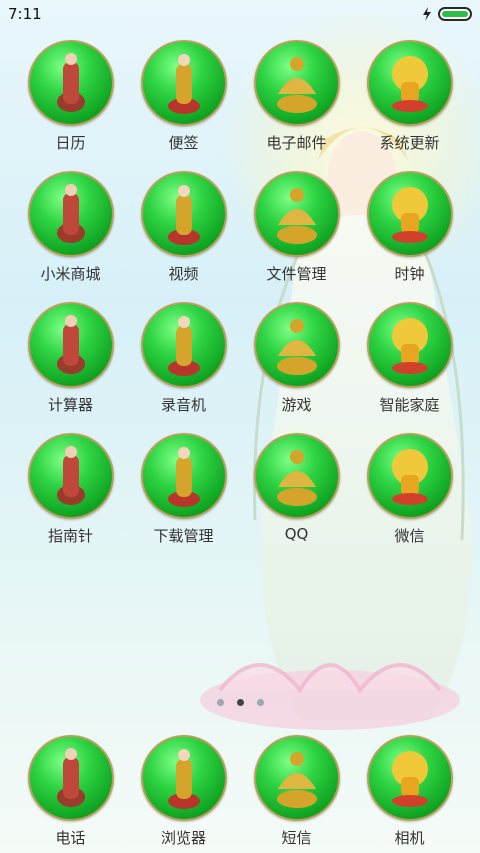  I want to click on dock-app-3: 相机, so click(409, 791).